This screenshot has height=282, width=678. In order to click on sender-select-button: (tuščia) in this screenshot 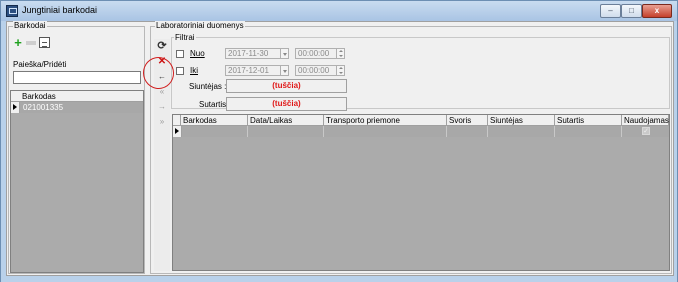, I will do `click(286, 86)`.